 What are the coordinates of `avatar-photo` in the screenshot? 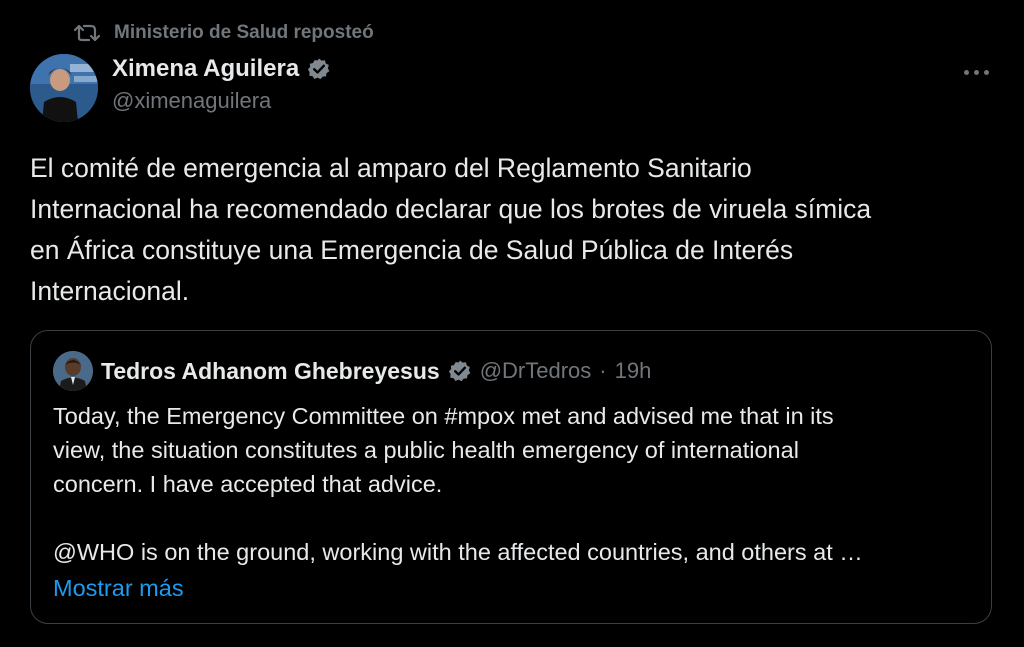 It's located at (64, 88).